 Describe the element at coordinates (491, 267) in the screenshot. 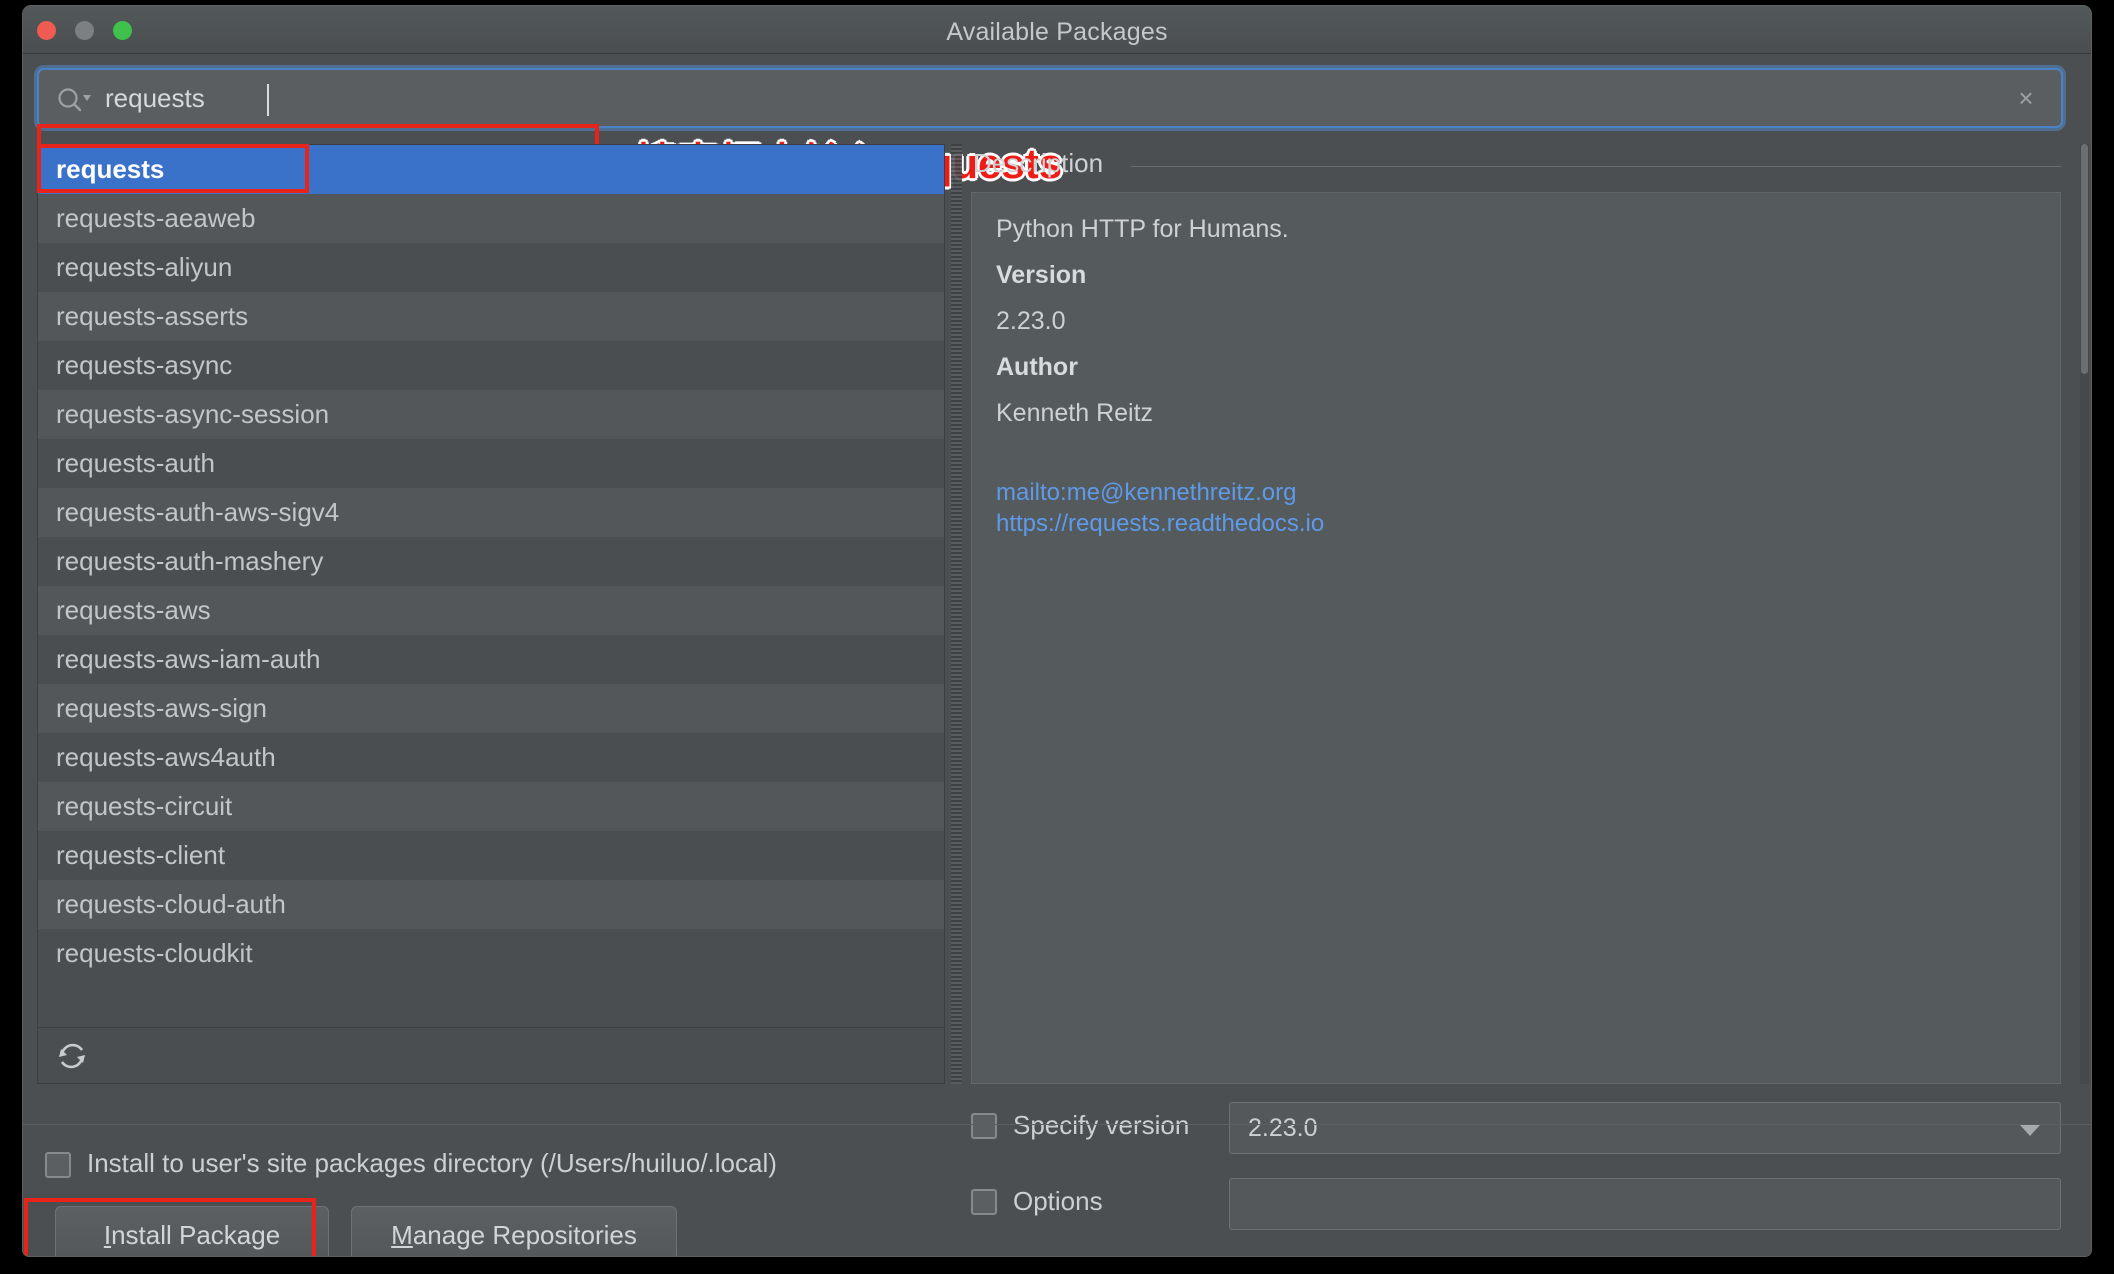

I see `package-list-item: requests-aliyun` at that location.